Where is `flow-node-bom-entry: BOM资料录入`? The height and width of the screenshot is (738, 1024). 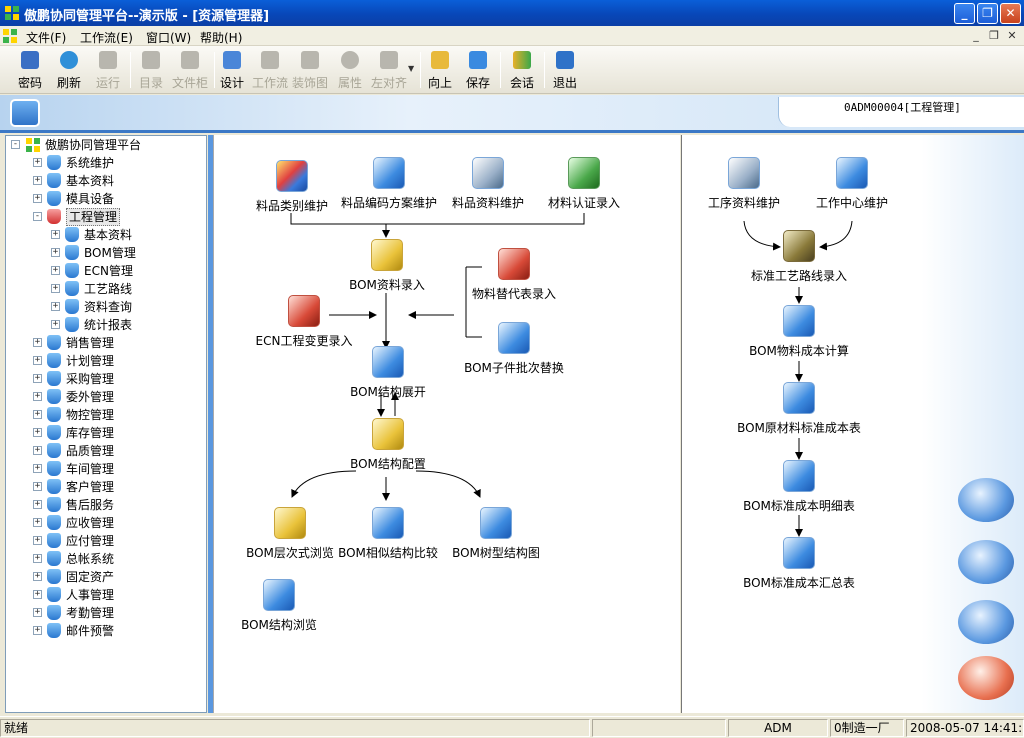
flow-node-bom-entry: BOM资料录入 is located at coordinates (387, 266).